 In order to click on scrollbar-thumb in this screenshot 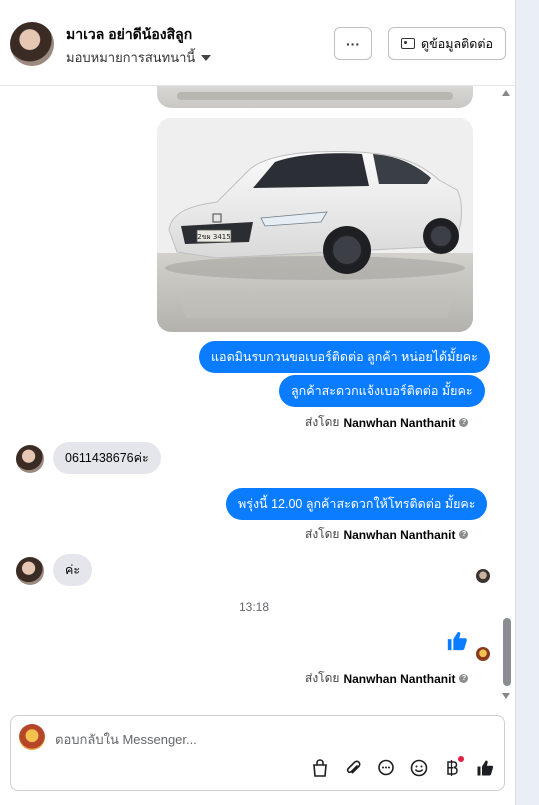, I will do `click(507, 652)`.